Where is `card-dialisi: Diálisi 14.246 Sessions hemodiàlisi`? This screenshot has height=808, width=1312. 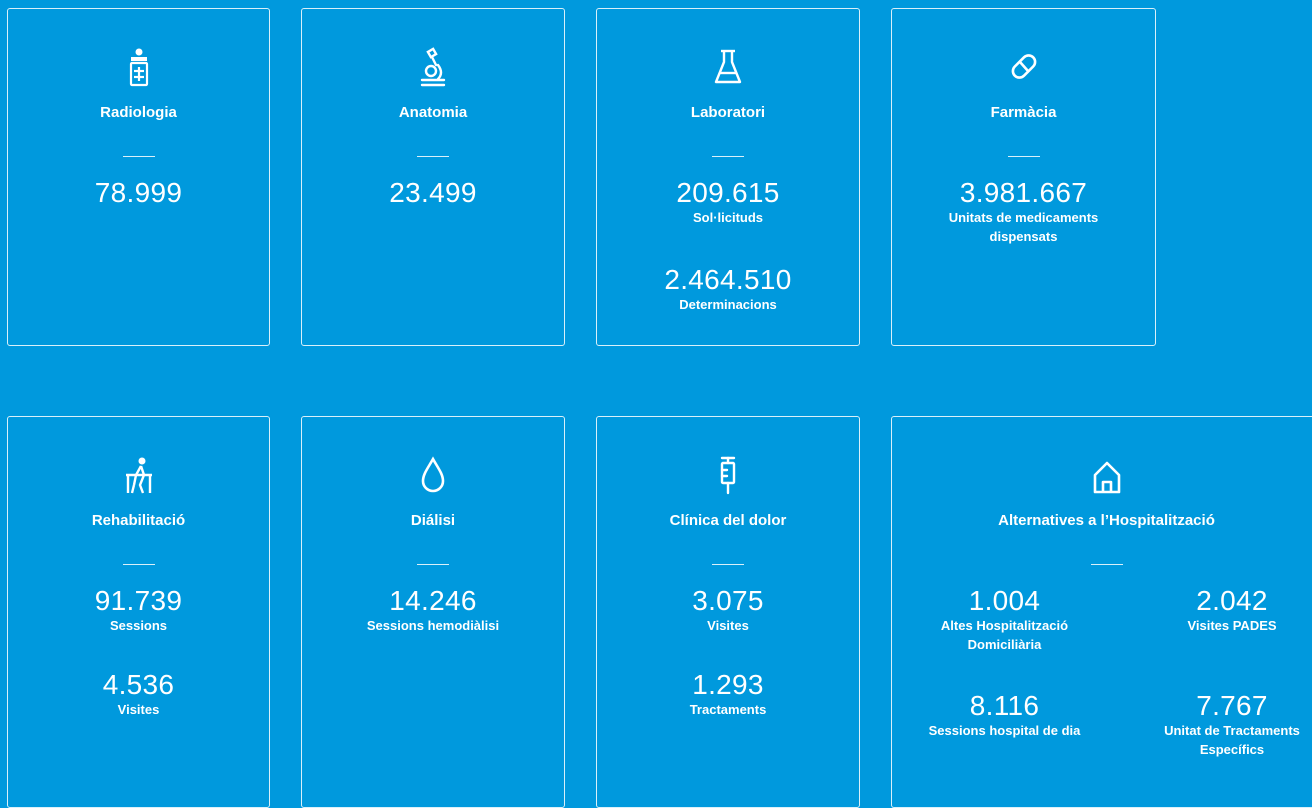 card-dialisi: Diálisi 14.246 Sessions hemodiàlisi is located at coordinates (433, 612).